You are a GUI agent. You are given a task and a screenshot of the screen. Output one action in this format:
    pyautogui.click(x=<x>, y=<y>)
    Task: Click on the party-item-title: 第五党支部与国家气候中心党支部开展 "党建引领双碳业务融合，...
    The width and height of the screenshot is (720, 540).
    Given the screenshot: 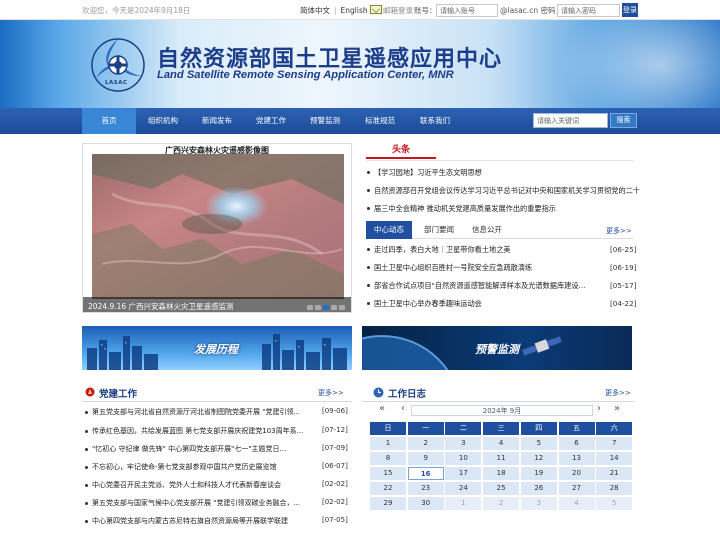 What is the action you would take?
    pyautogui.click(x=205, y=503)
    